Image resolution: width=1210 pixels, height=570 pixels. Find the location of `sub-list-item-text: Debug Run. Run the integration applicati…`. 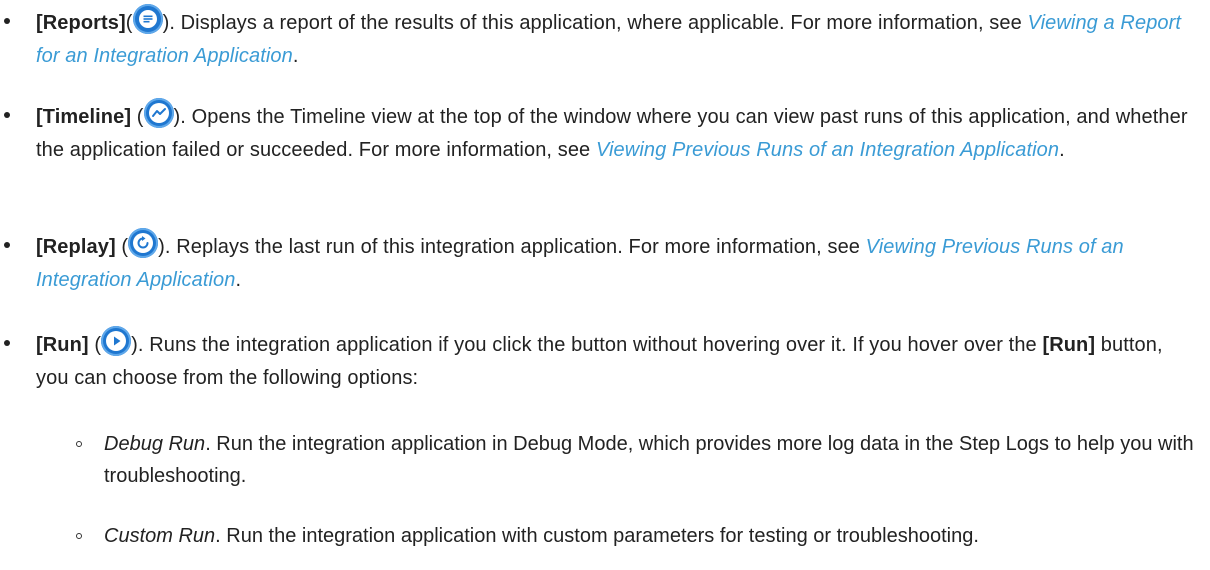

sub-list-item-text: Debug Run. Run the integration applicati… is located at coordinates (649, 460).